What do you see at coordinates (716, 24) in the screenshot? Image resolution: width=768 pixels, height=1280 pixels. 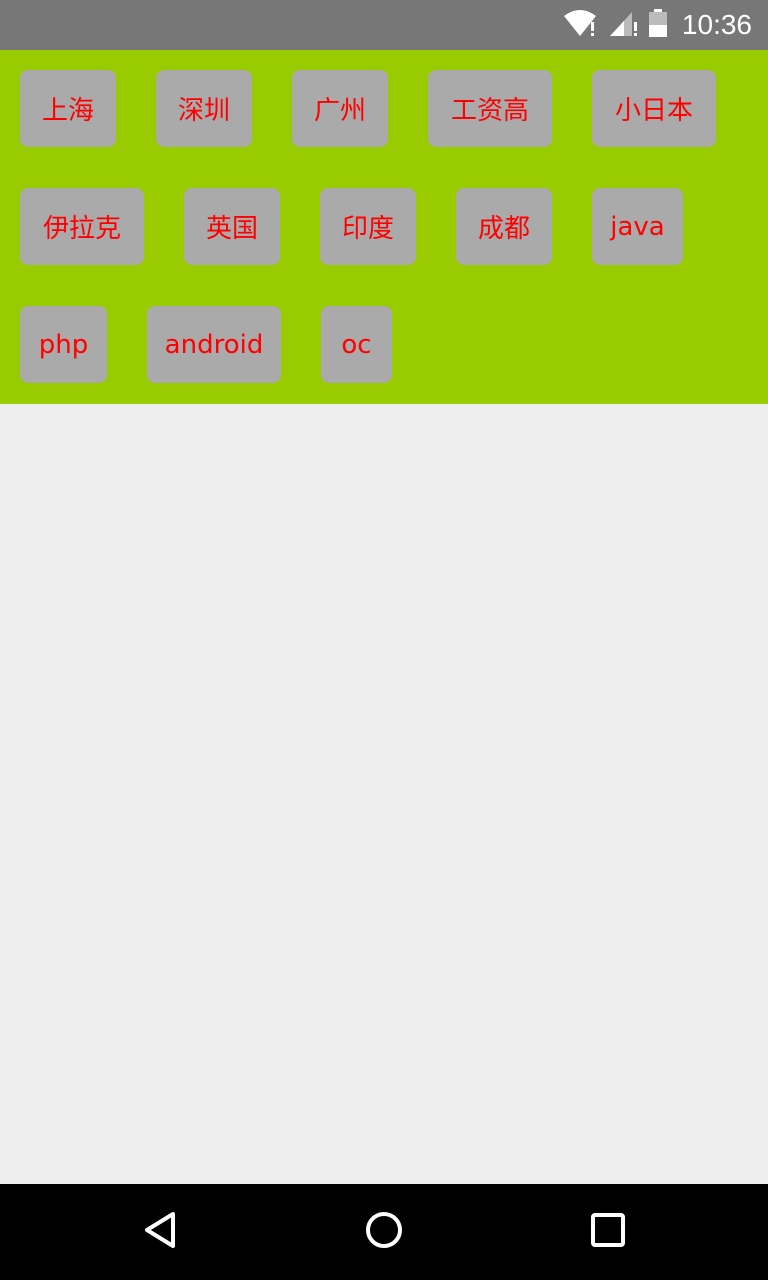 I see `status-time: 10:36` at bounding box center [716, 24].